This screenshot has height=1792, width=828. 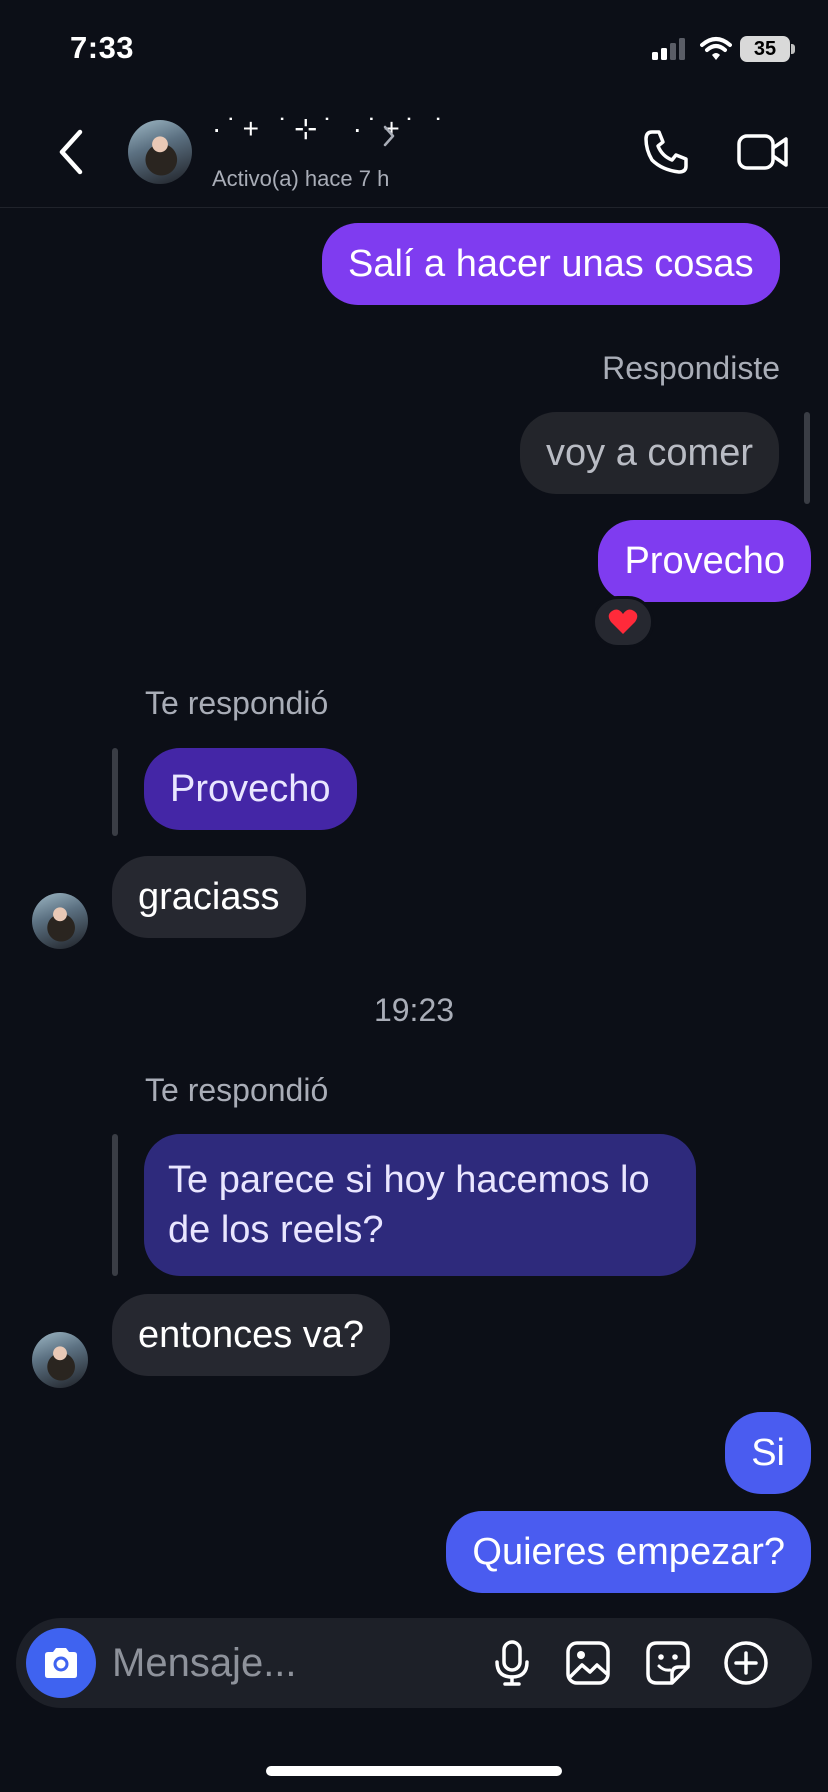 I want to click on image-icon, so click(x=588, y=1663).